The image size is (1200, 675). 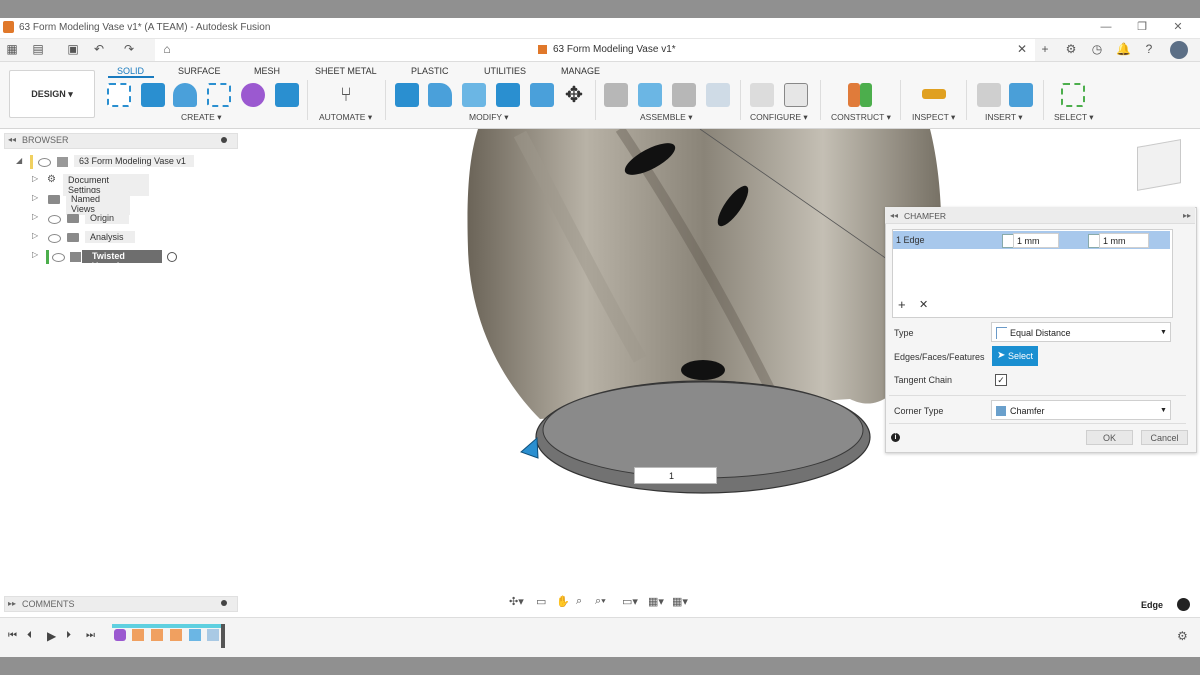 What do you see at coordinates (346, 71) in the screenshot?
I see `tab-sheet-metal: SHEET METAL` at bounding box center [346, 71].